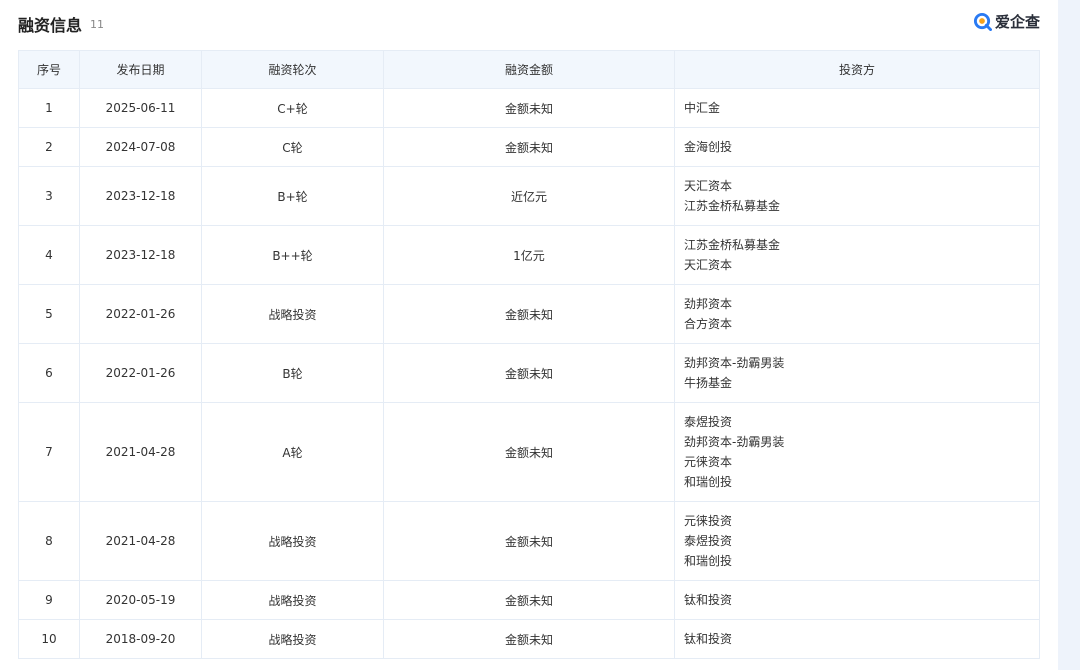 The image size is (1080, 670). I want to click on row-investors: 金海创投, so click(857, 147).